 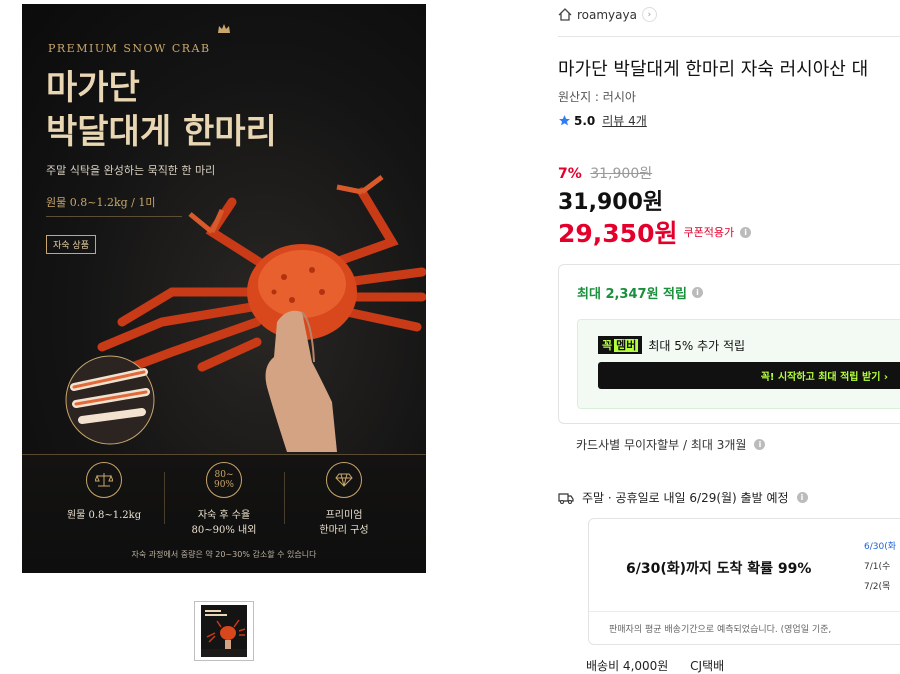 I want to click on rating-score: 5.0, so click(x=585, y=120).